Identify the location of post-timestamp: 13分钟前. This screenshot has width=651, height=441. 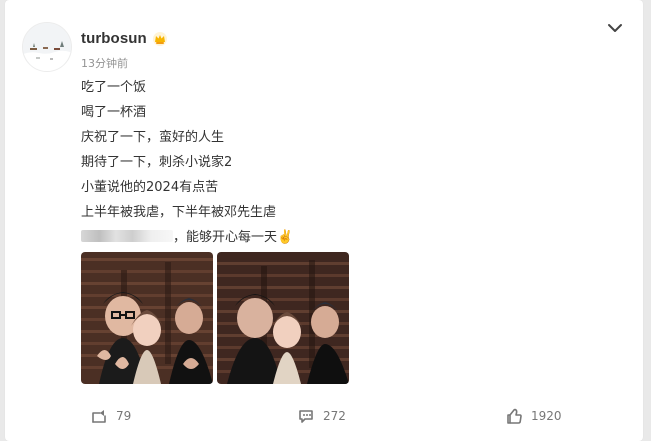
(104, 63).